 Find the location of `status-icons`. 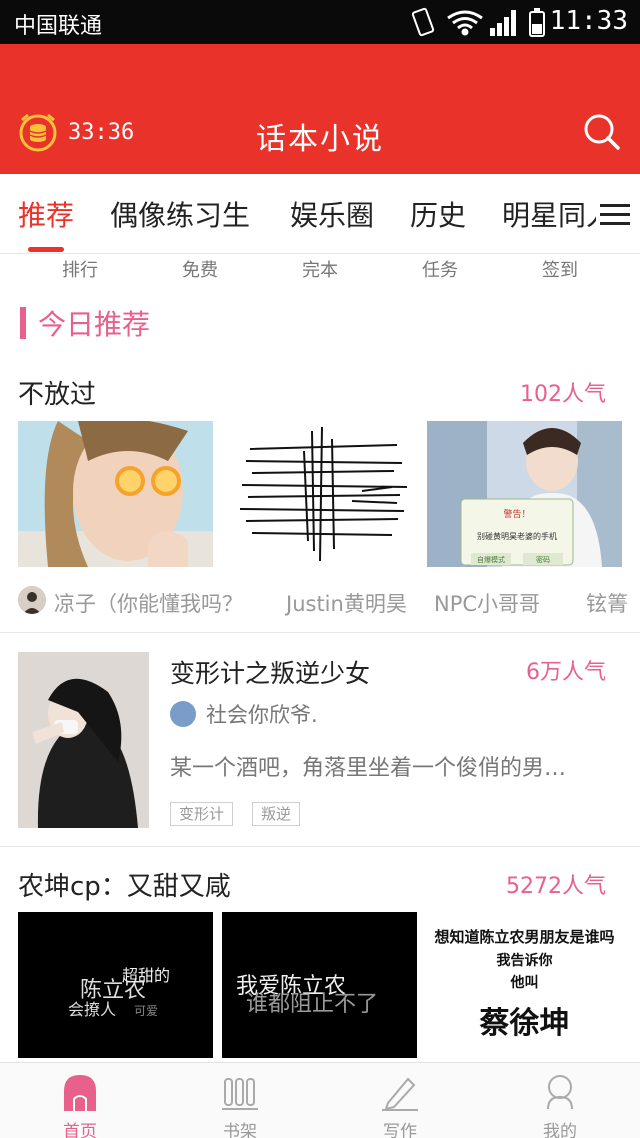

status-icons is located at coordinates (478, 22).